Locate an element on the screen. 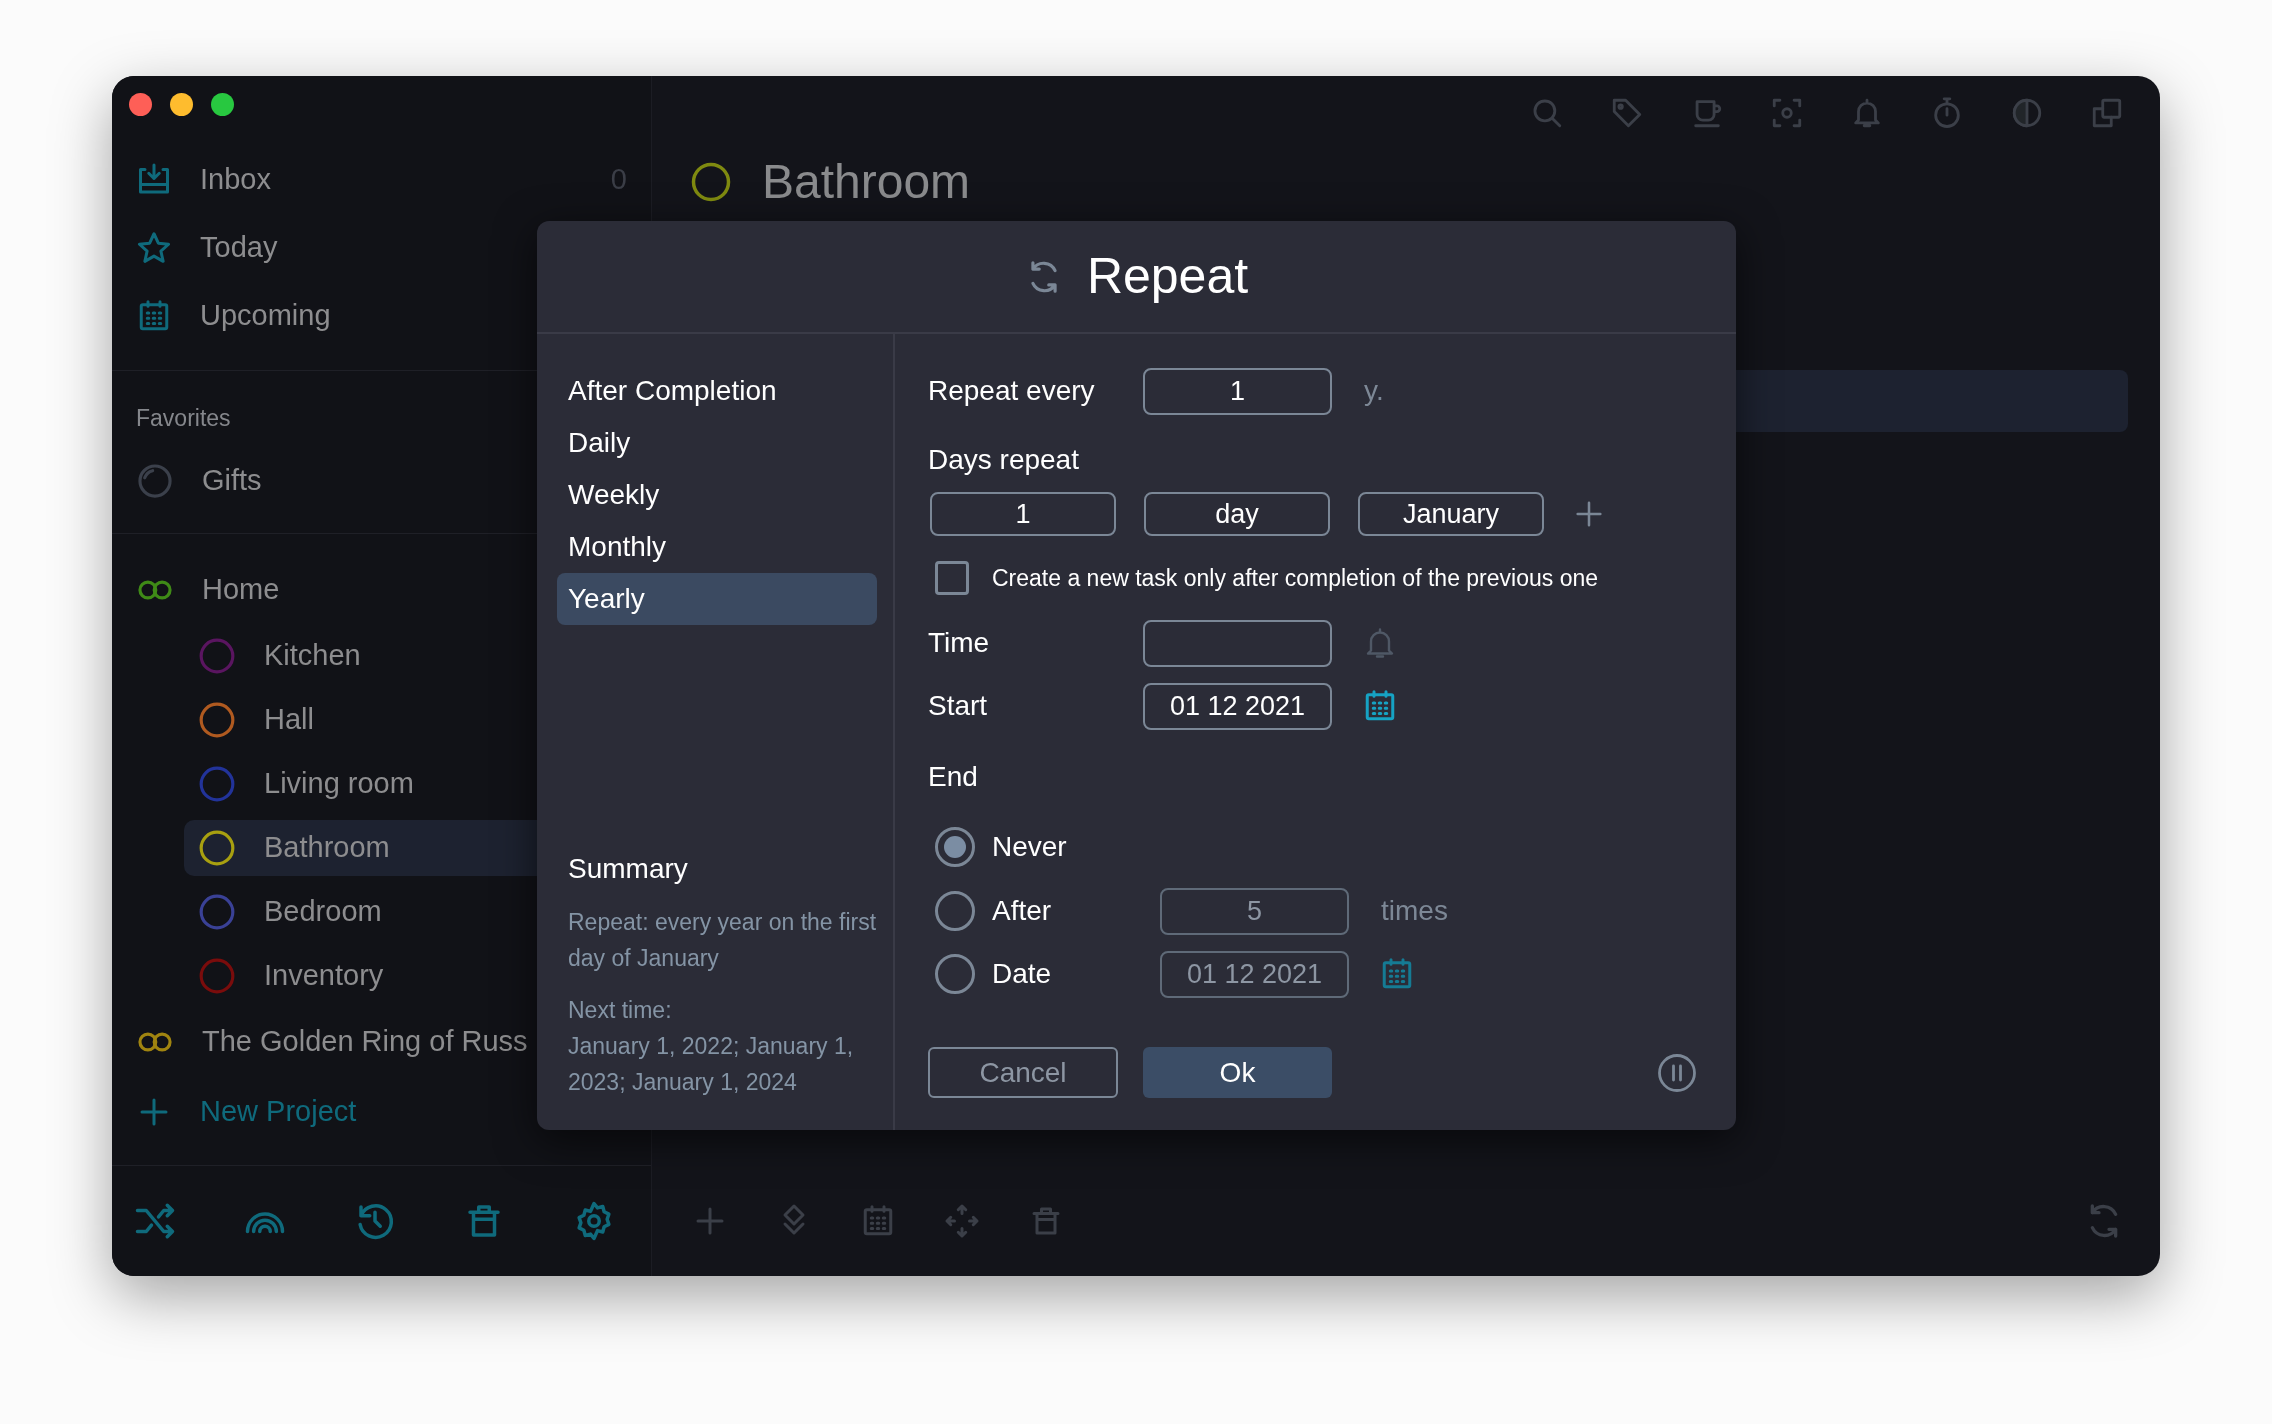 Image resolution: width=2272 pixels, height=1424 pixels. unit-label: y. is located at coordinates (1374, 391).